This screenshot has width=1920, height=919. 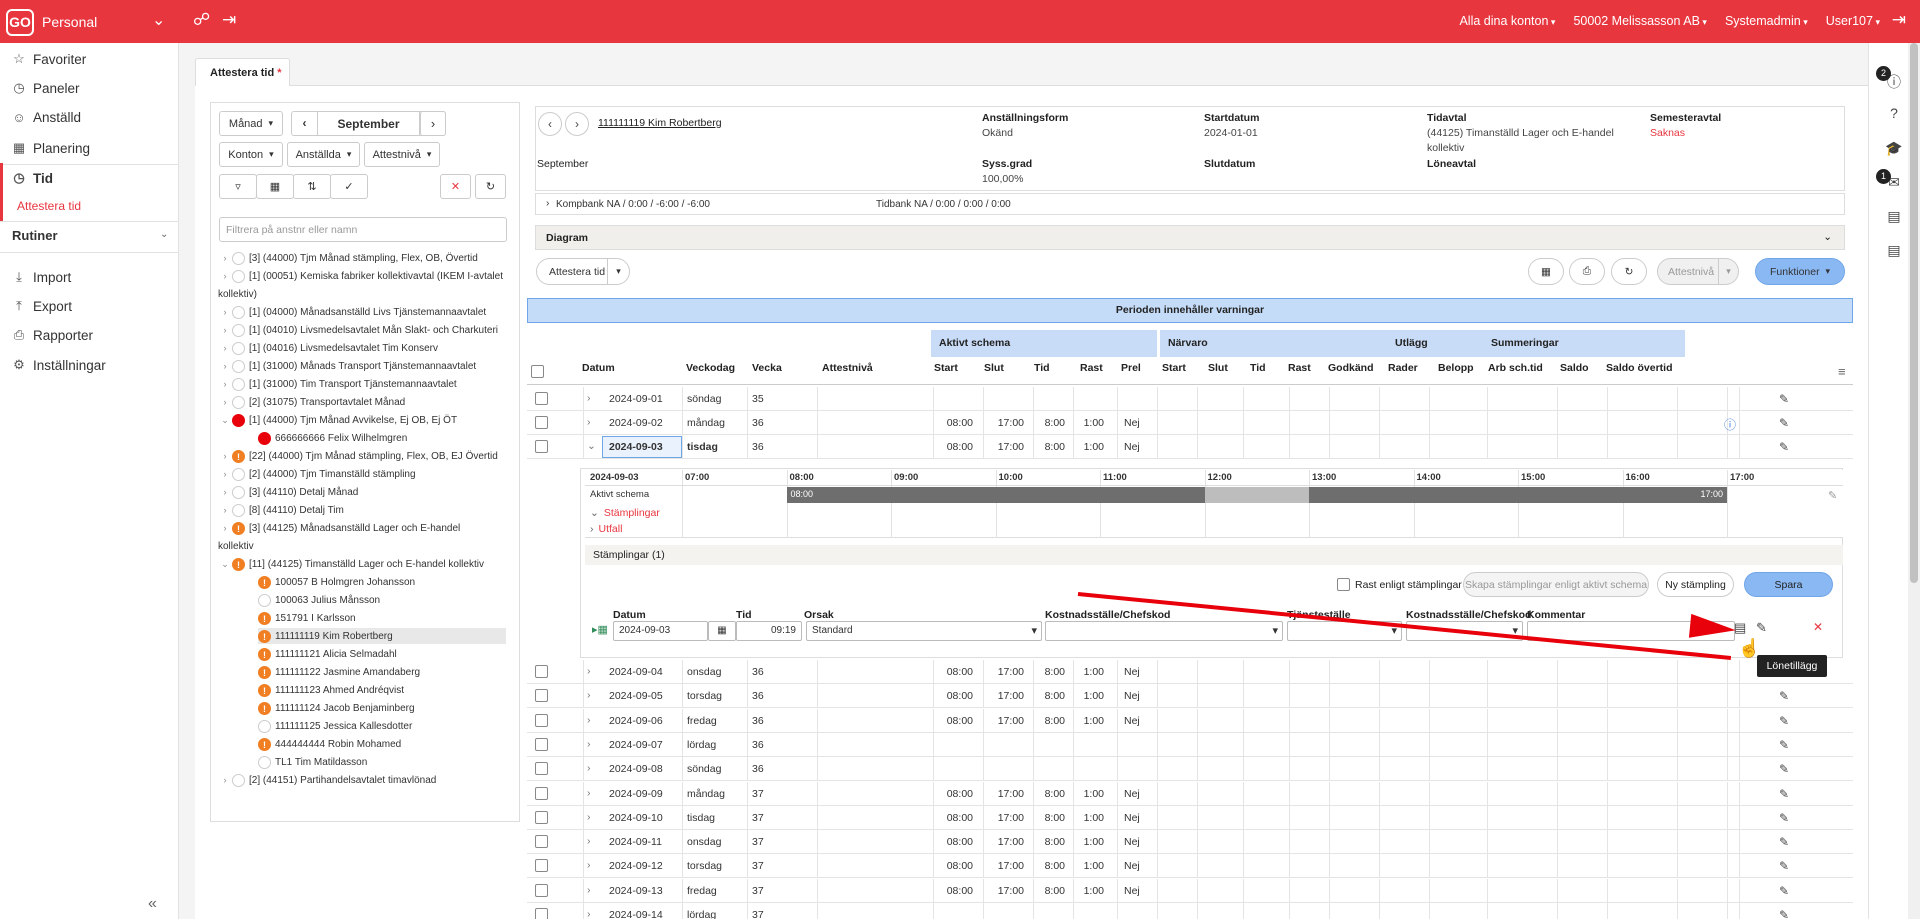 What do you see at coordinates (660, 123) in the screenshot?
I see `employee-link: 111111119 Kim Robertberg` at bounding box center [660, 123].